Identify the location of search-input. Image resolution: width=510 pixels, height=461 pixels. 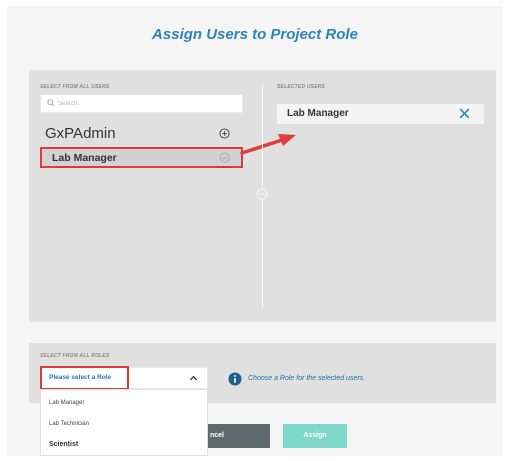
(143, 104).